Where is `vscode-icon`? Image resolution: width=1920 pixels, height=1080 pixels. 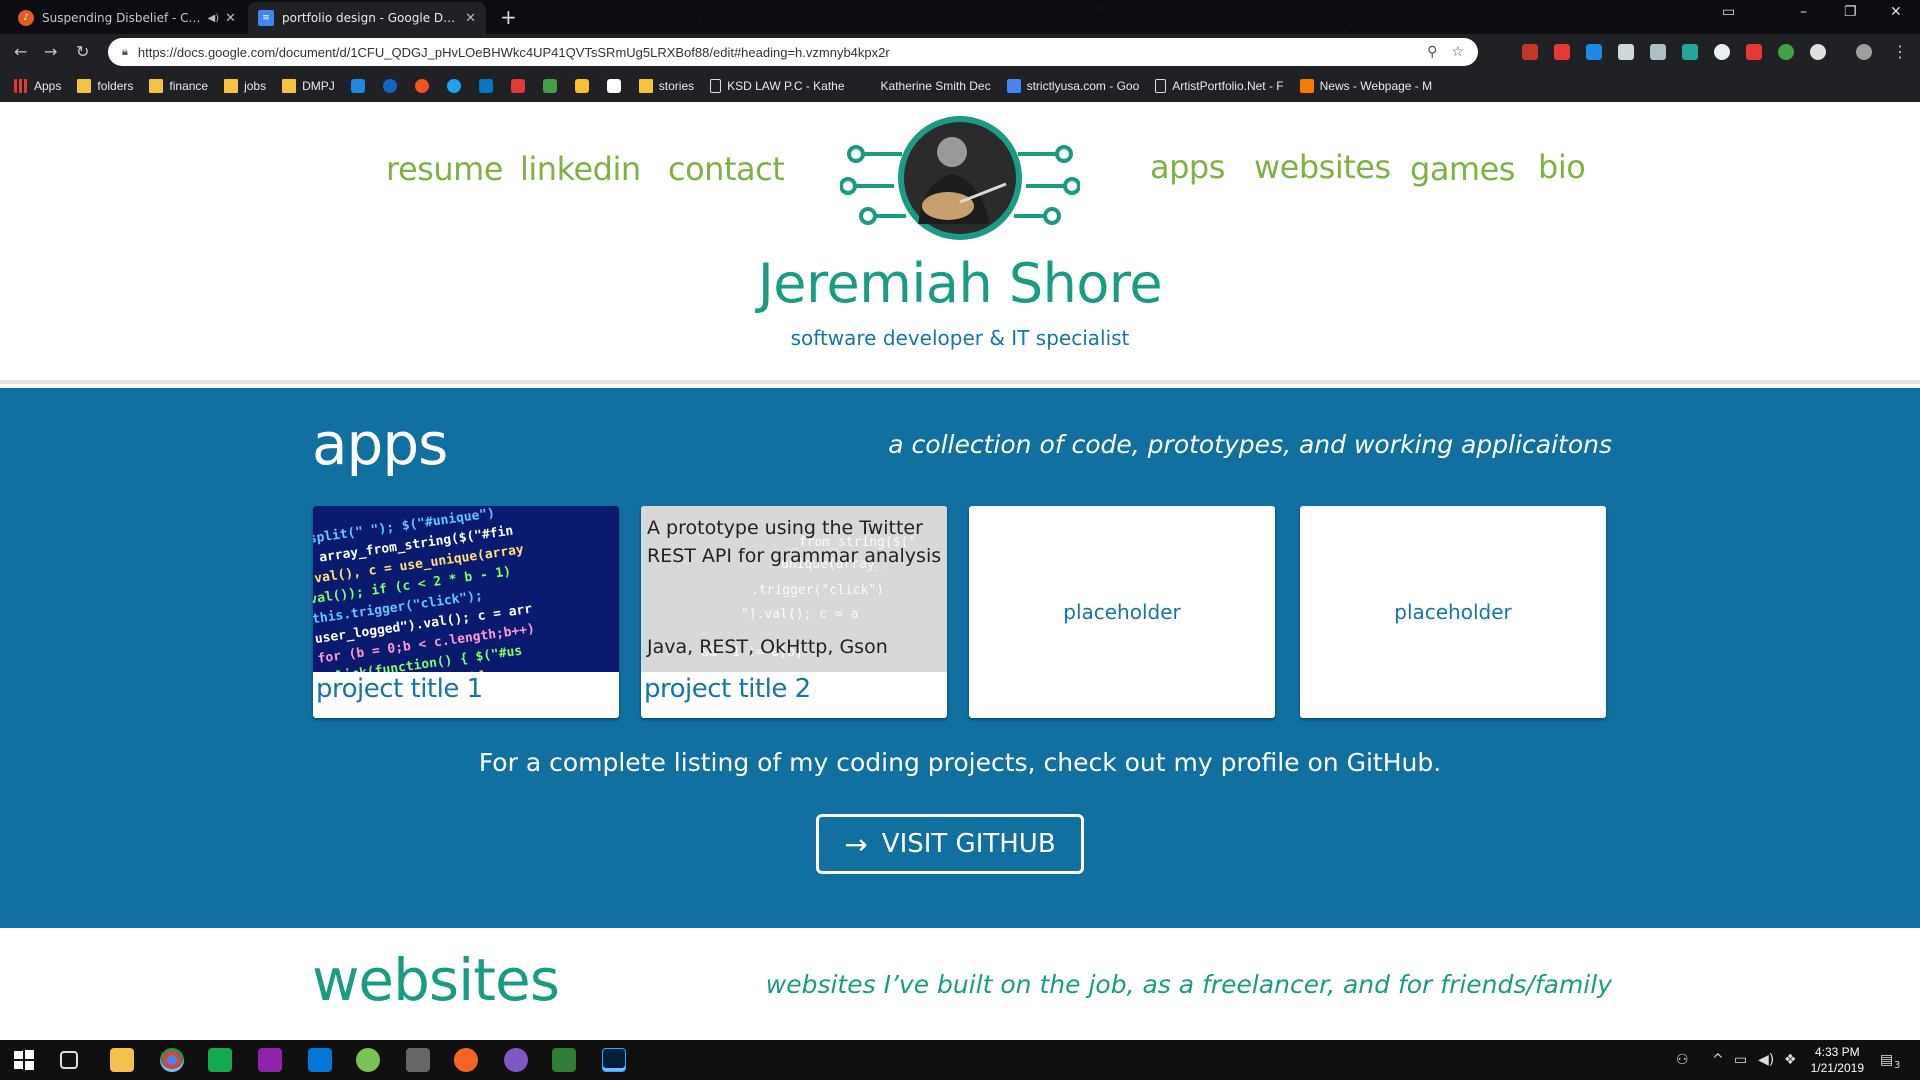
vscode-icon is located at coordinates (320, 1060).